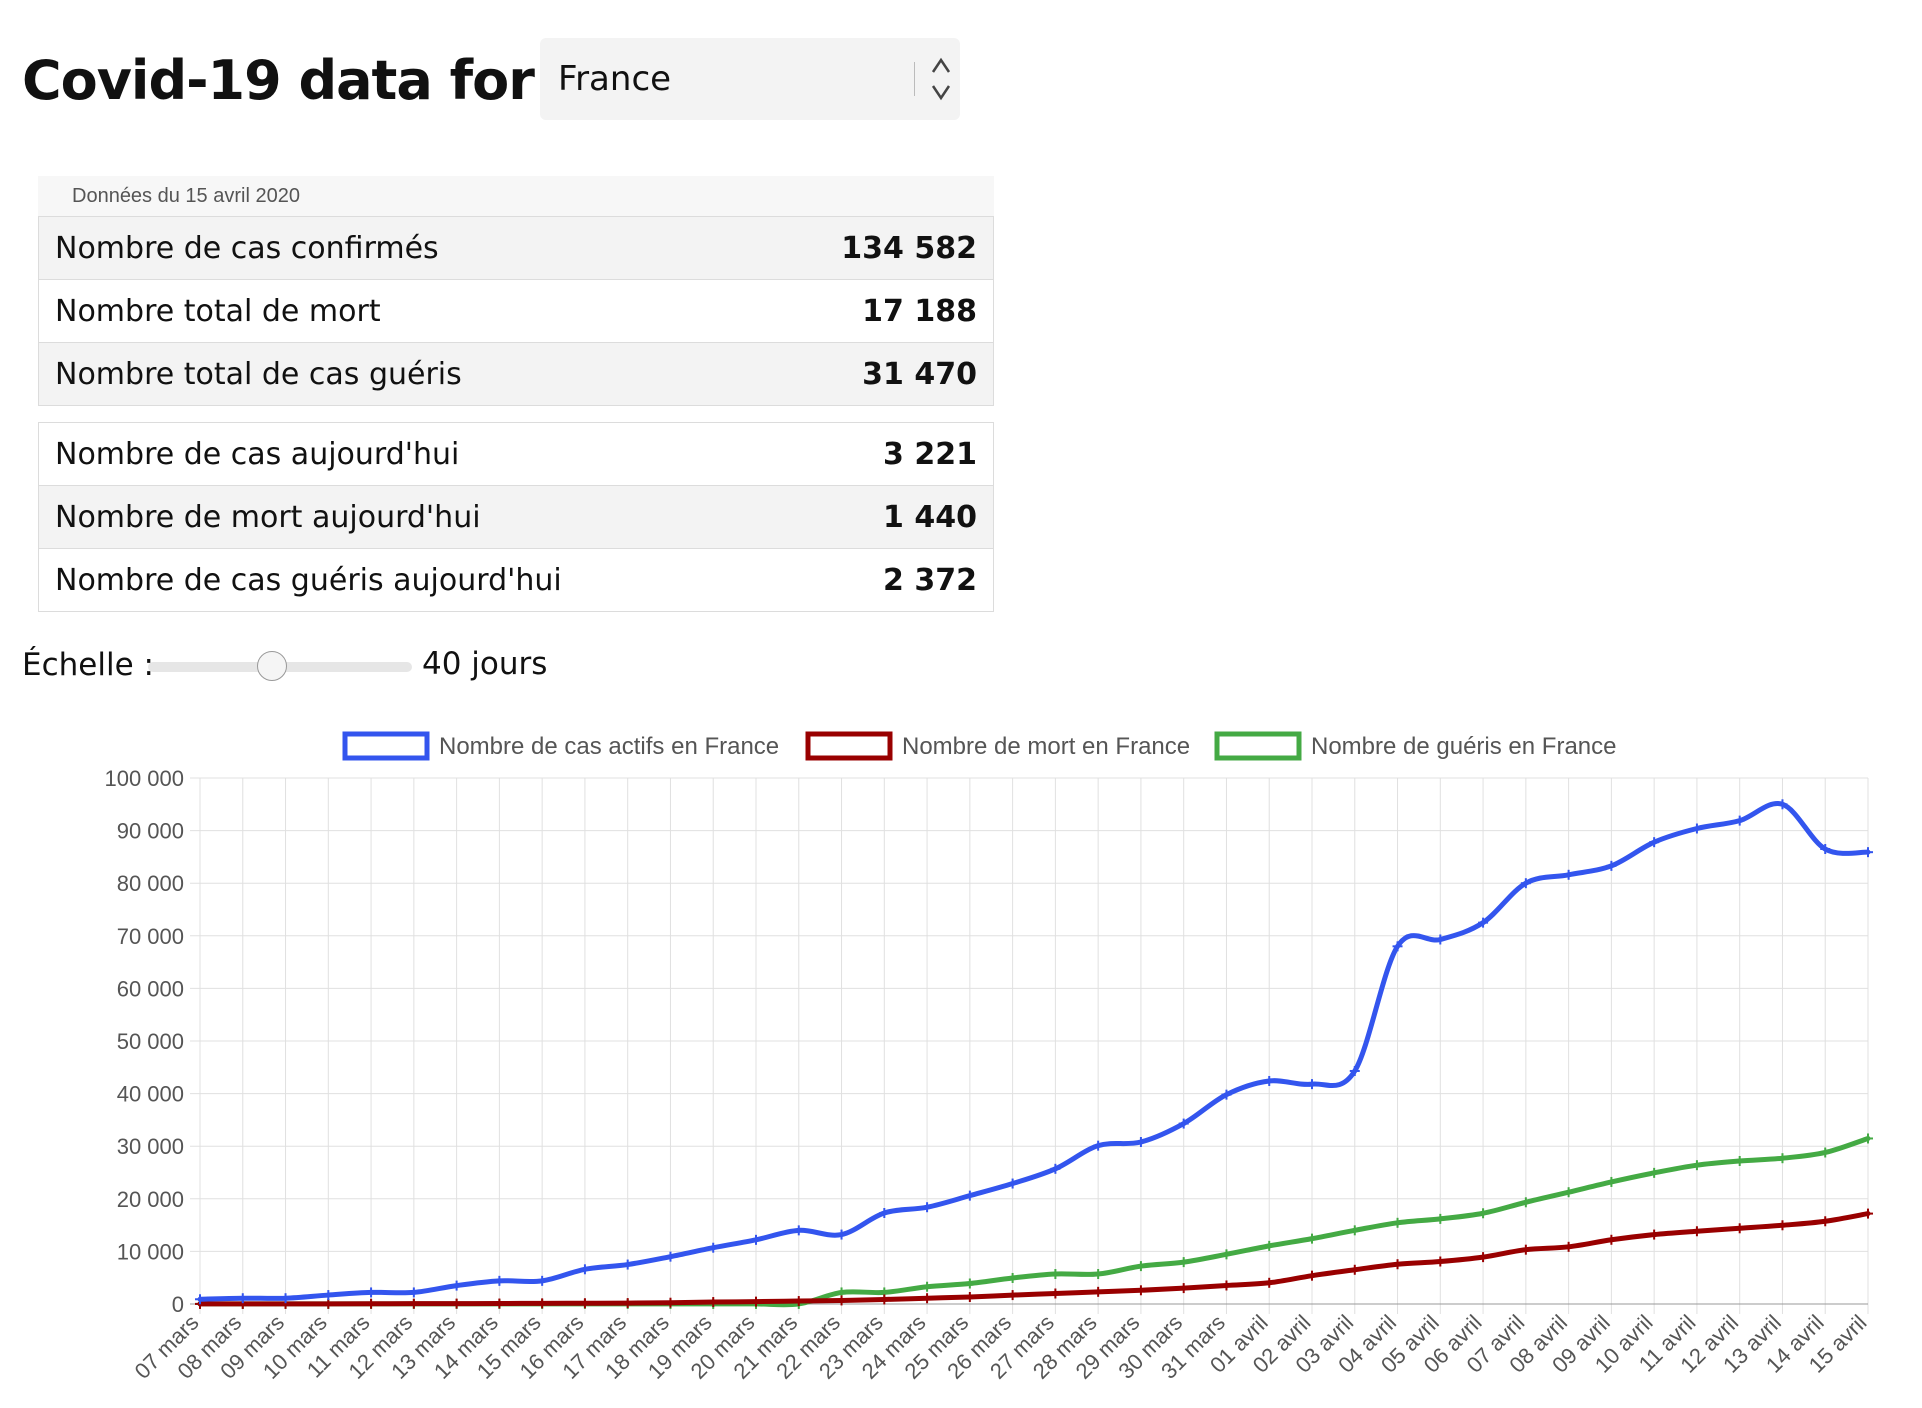 Image resolution: width=1922 pixels, height=1408 pixels. Describe the element at coordinates (516, 196) in the screenshot. I see `stats-date-caption: Données du 15 avril 2020` at that location.